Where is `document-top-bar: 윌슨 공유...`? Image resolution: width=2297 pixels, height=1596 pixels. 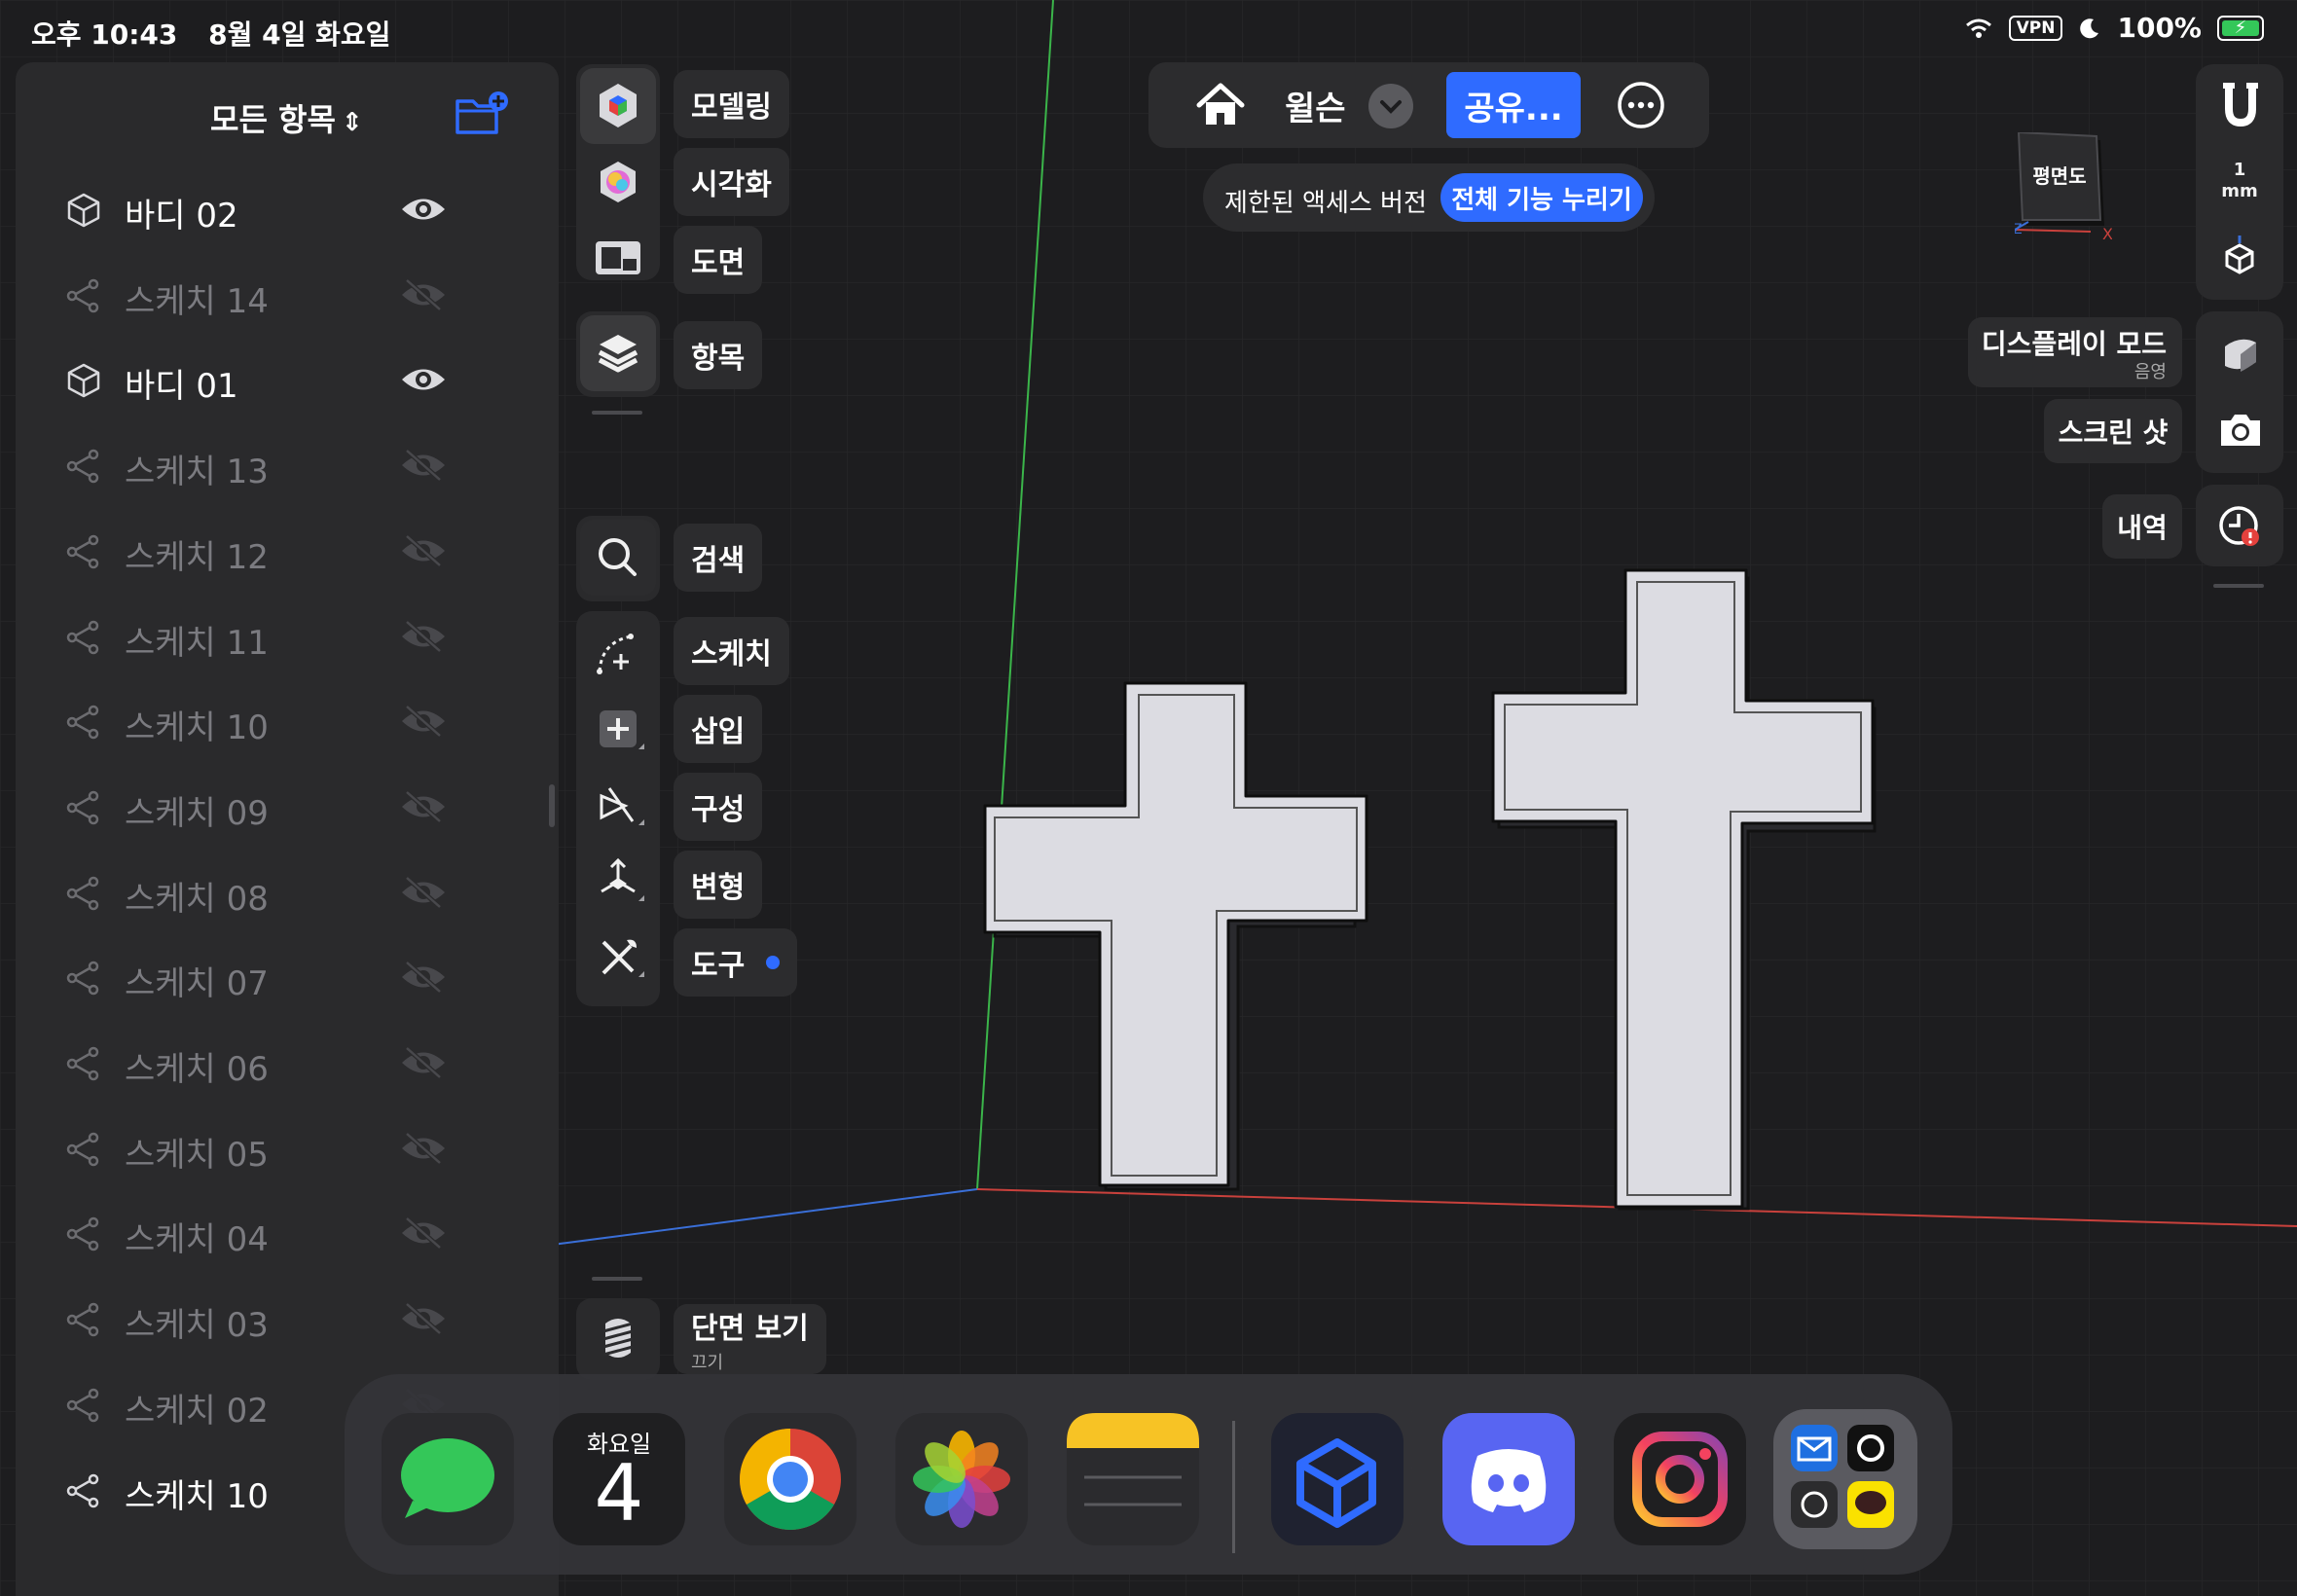
document-top-bar: 윌슨 공유... is located at coordinates (1428, 105).